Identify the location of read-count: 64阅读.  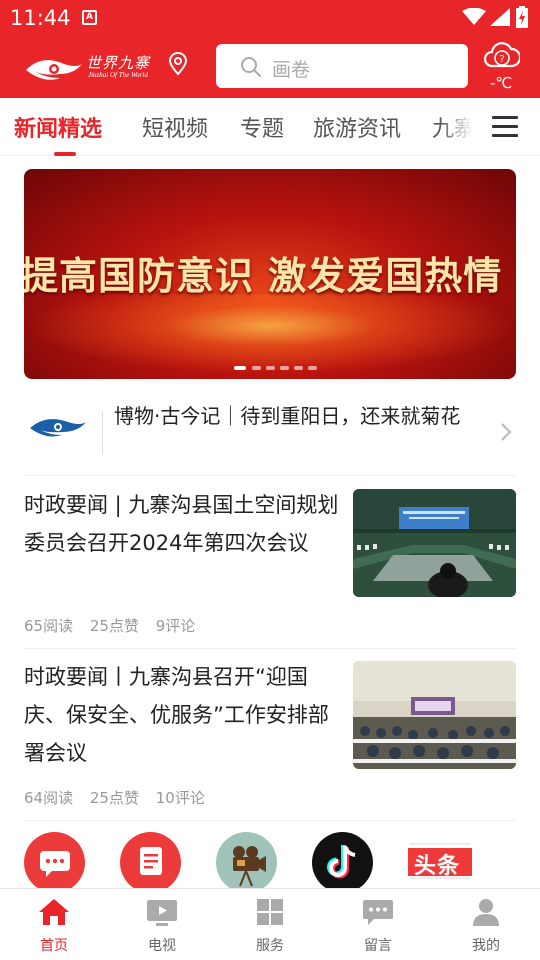
(49, 798).